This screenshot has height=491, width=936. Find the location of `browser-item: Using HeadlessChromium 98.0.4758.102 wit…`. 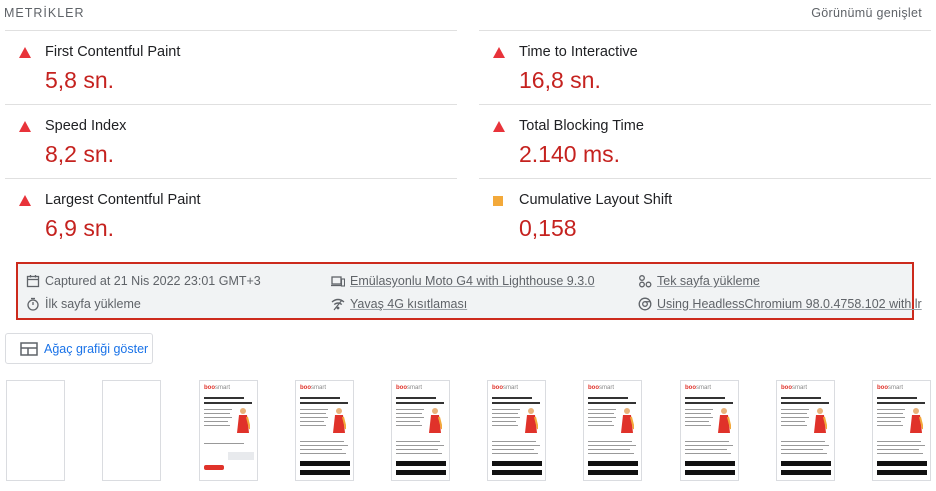

browser-item: Using HeadlessChromium 98.0.4758.102 wit… is located at coordinates (780, 304).